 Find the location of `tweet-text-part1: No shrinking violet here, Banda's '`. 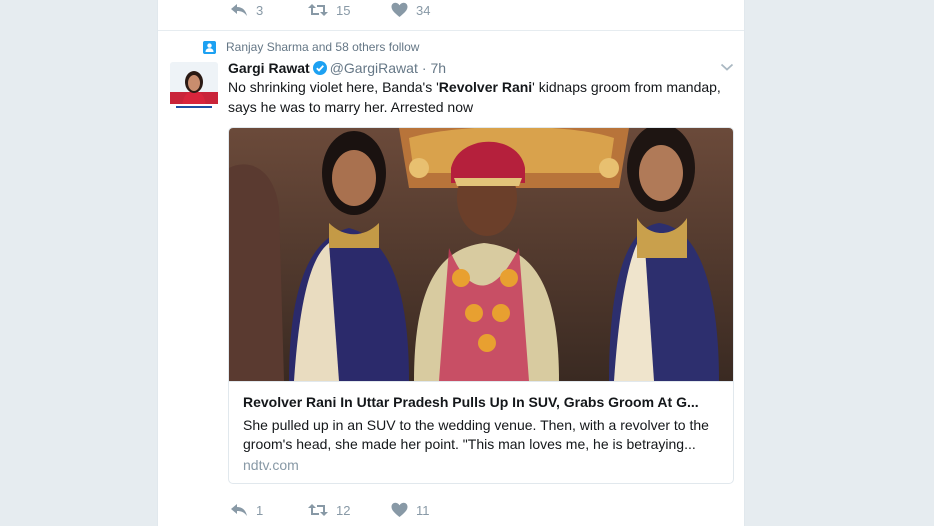

tweet-text-part1: No shrinking violet here, Banda's ' is located at coordinates (333, 87).